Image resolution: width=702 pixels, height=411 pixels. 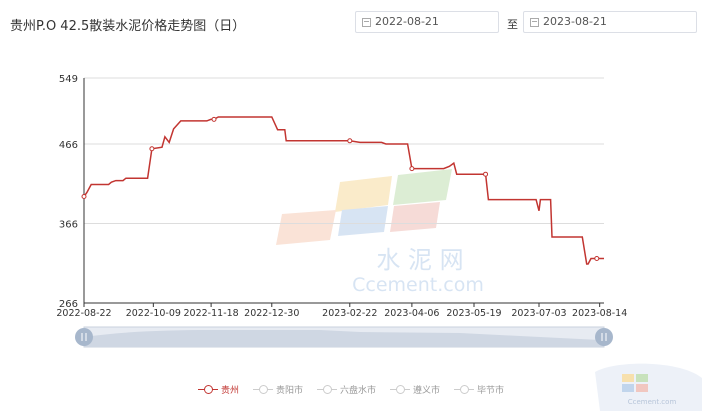 I want to click on x-tick-label: 2022-08-22, so click(x=83, y=313).